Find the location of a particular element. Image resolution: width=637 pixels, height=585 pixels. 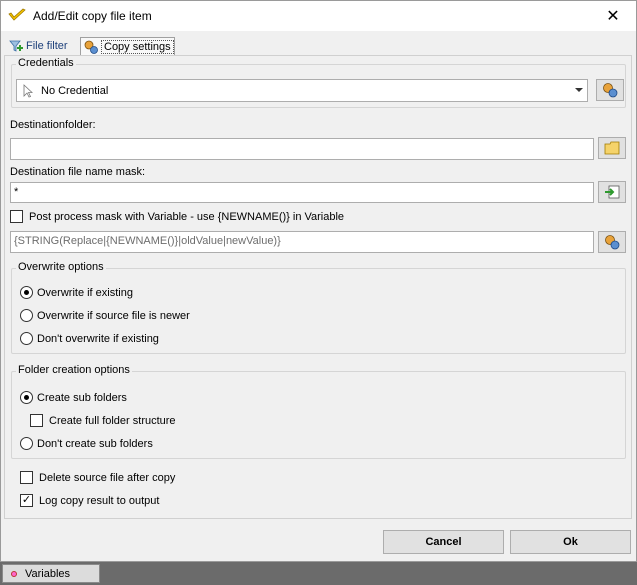

title-bar: Add/Edit copy file item ✕ is located at coordinates (318, 16).